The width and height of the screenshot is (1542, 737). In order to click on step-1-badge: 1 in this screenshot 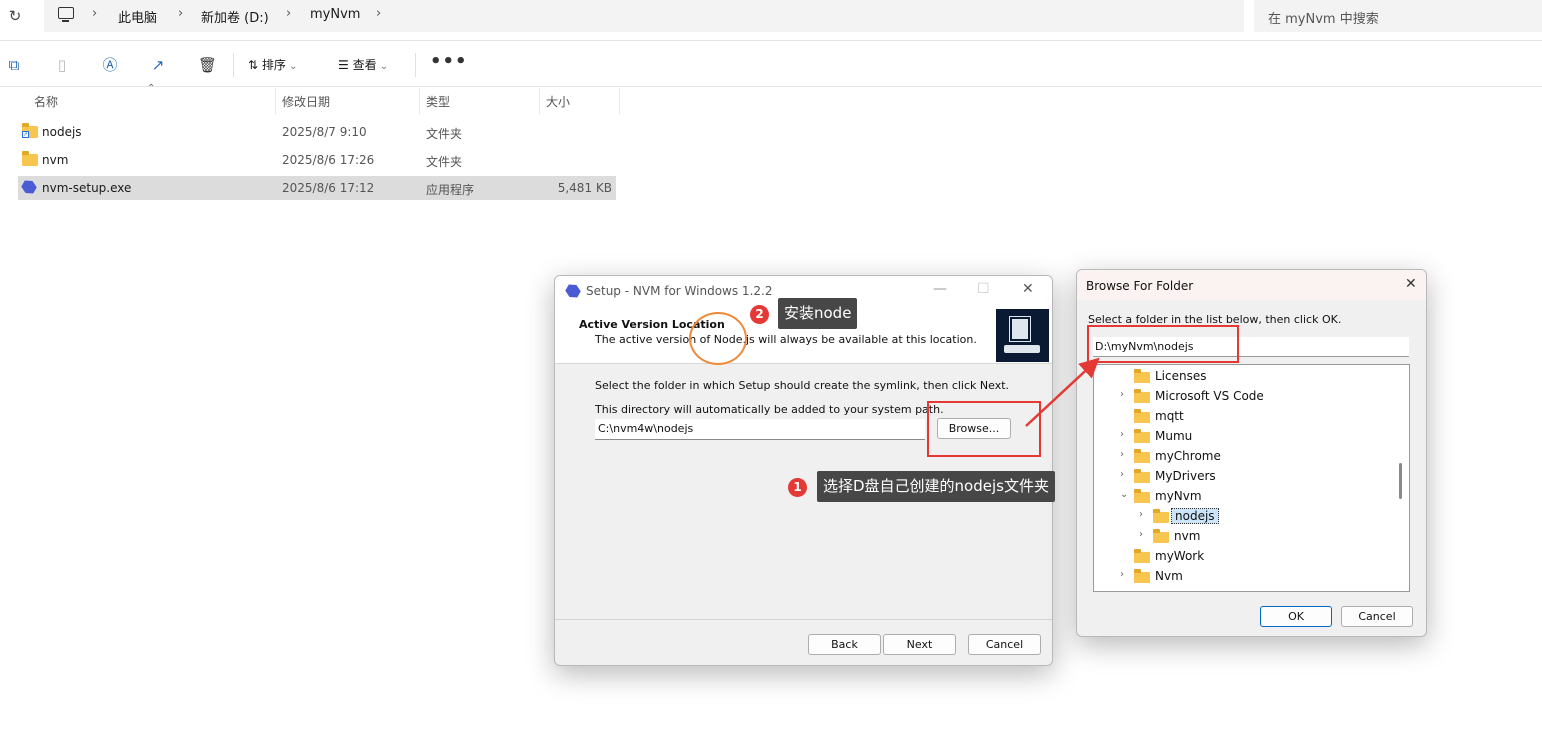, I will do `click(797, 487)`.